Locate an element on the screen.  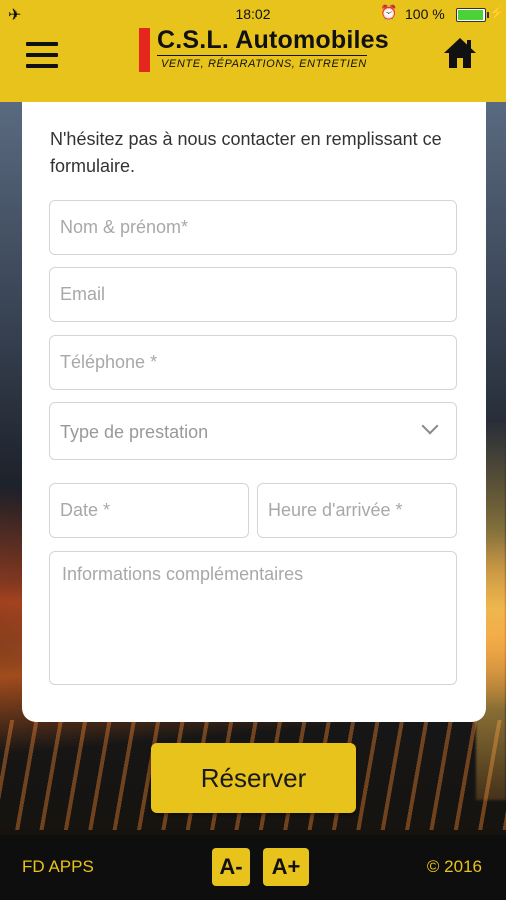
footer-copyright: © 2016 is located at coordinates (454, 866).